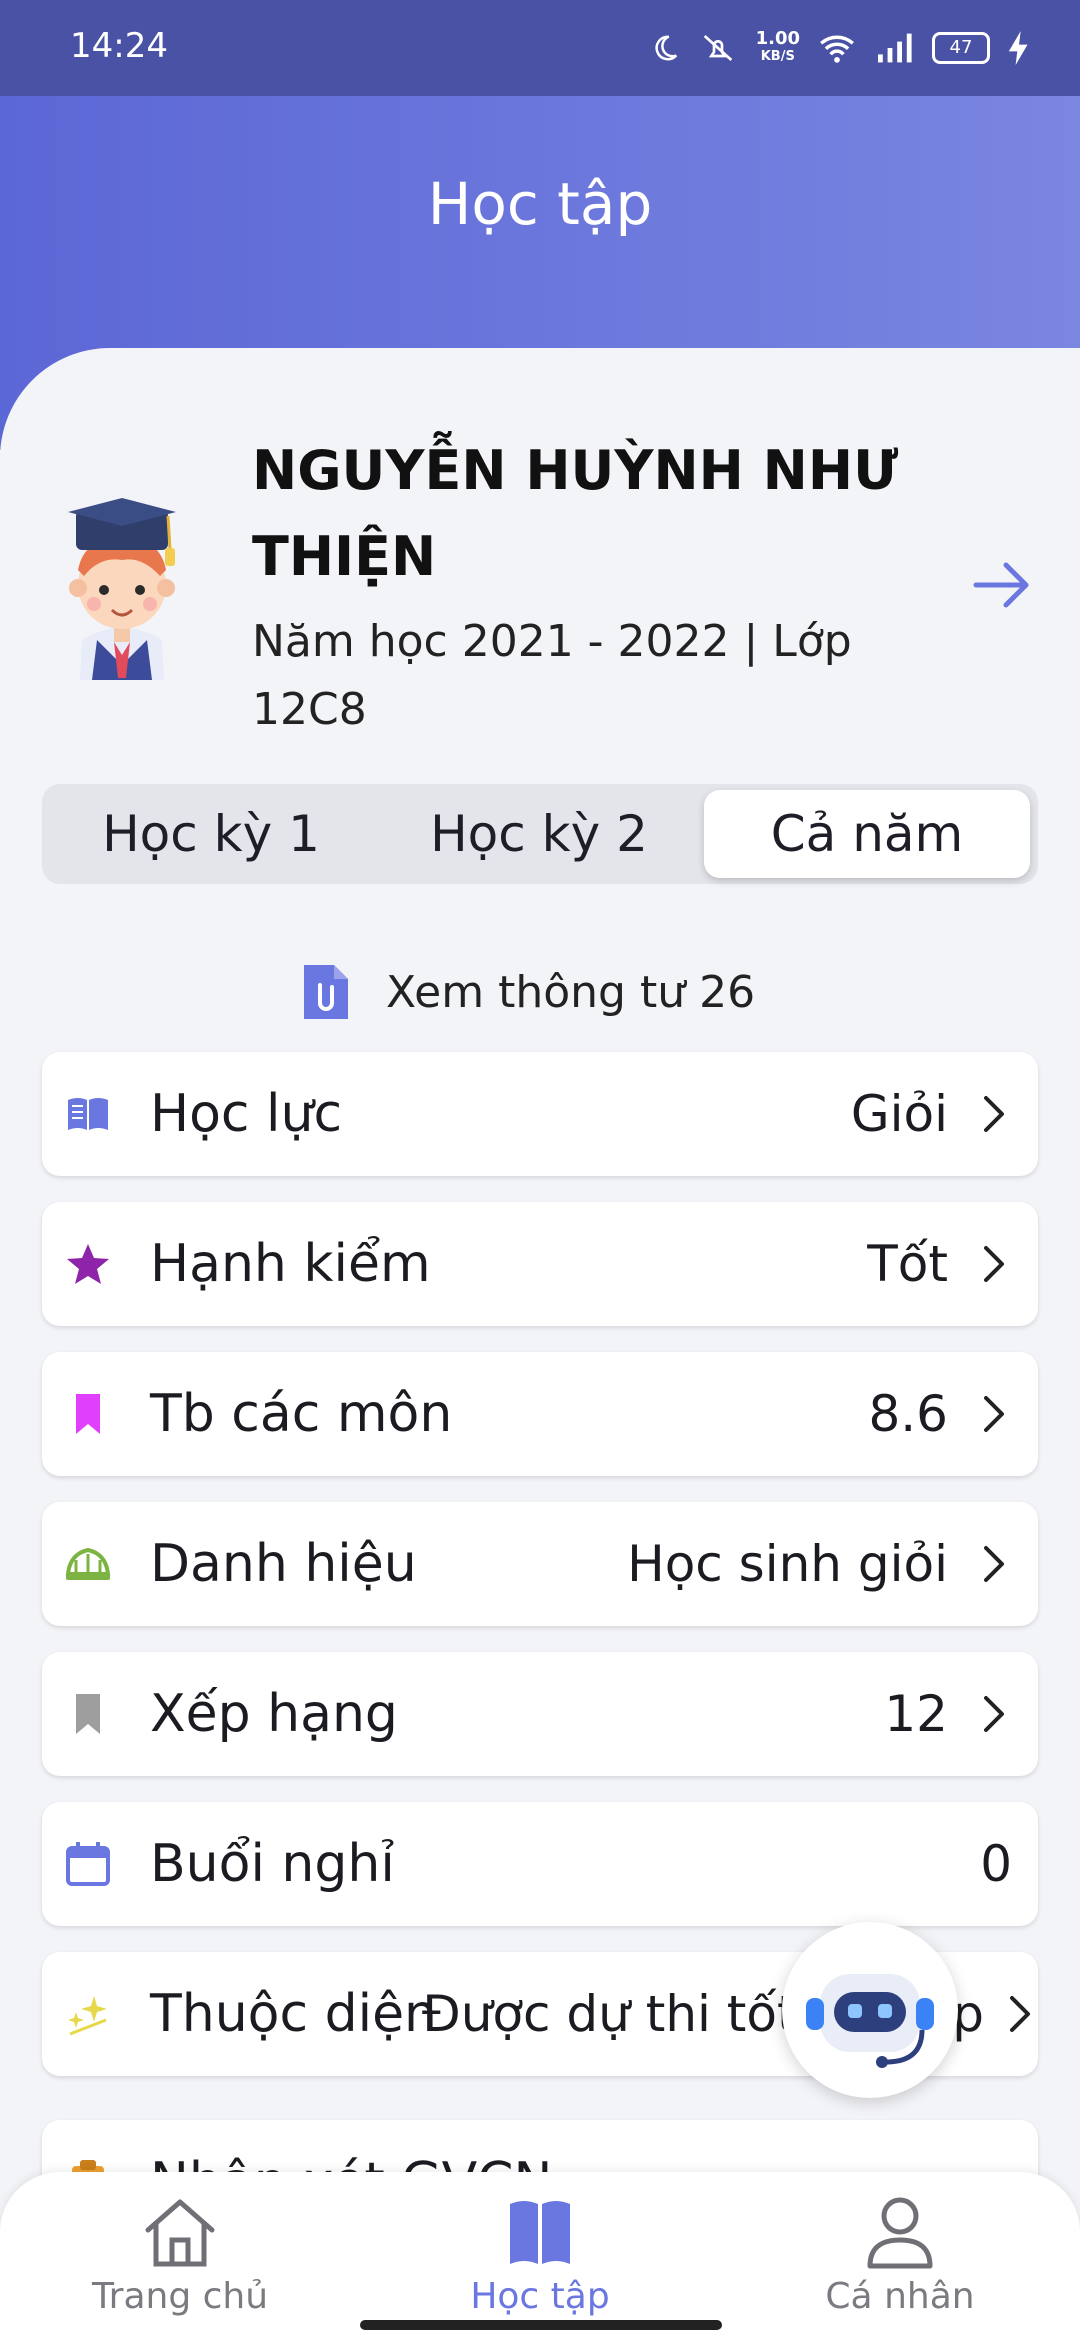  Describe the element at coordinates (837, 49) in the screenshot. I see `wifi-icon` at that location.